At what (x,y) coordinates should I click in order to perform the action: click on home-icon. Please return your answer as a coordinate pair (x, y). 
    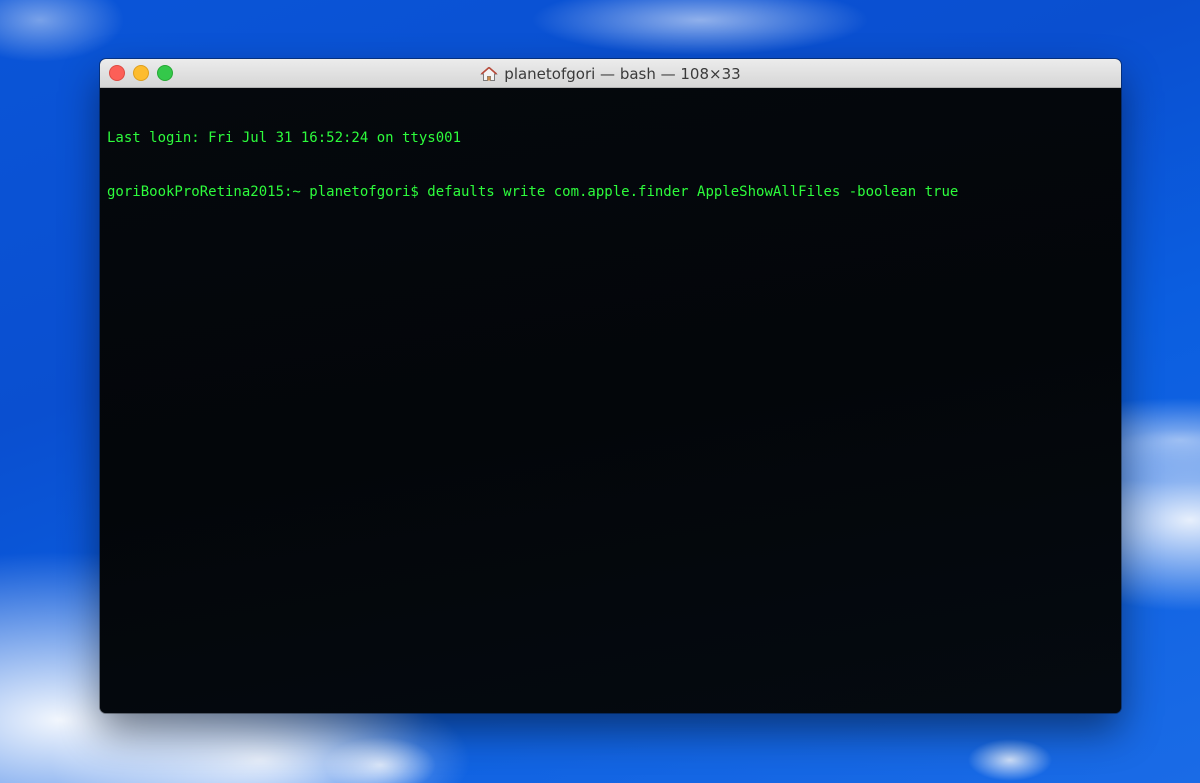
    Looking at the image, I should click on (489, 73).